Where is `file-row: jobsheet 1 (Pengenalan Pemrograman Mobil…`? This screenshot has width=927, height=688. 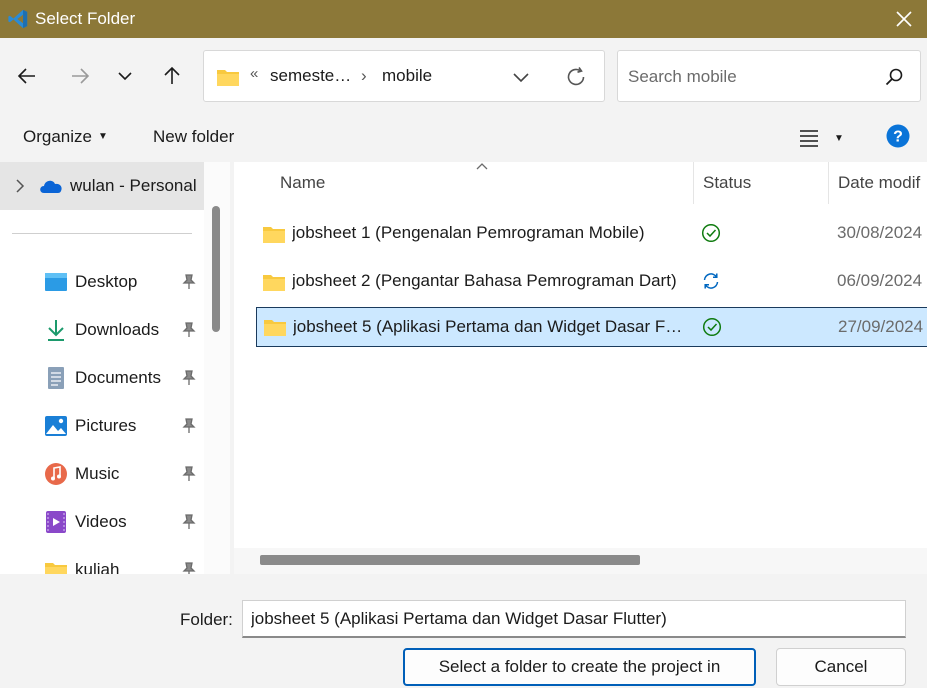
file-row: jobsheet 1 (Pengenalan Pemrograman Mobil… is located at coordinates (591, 234).